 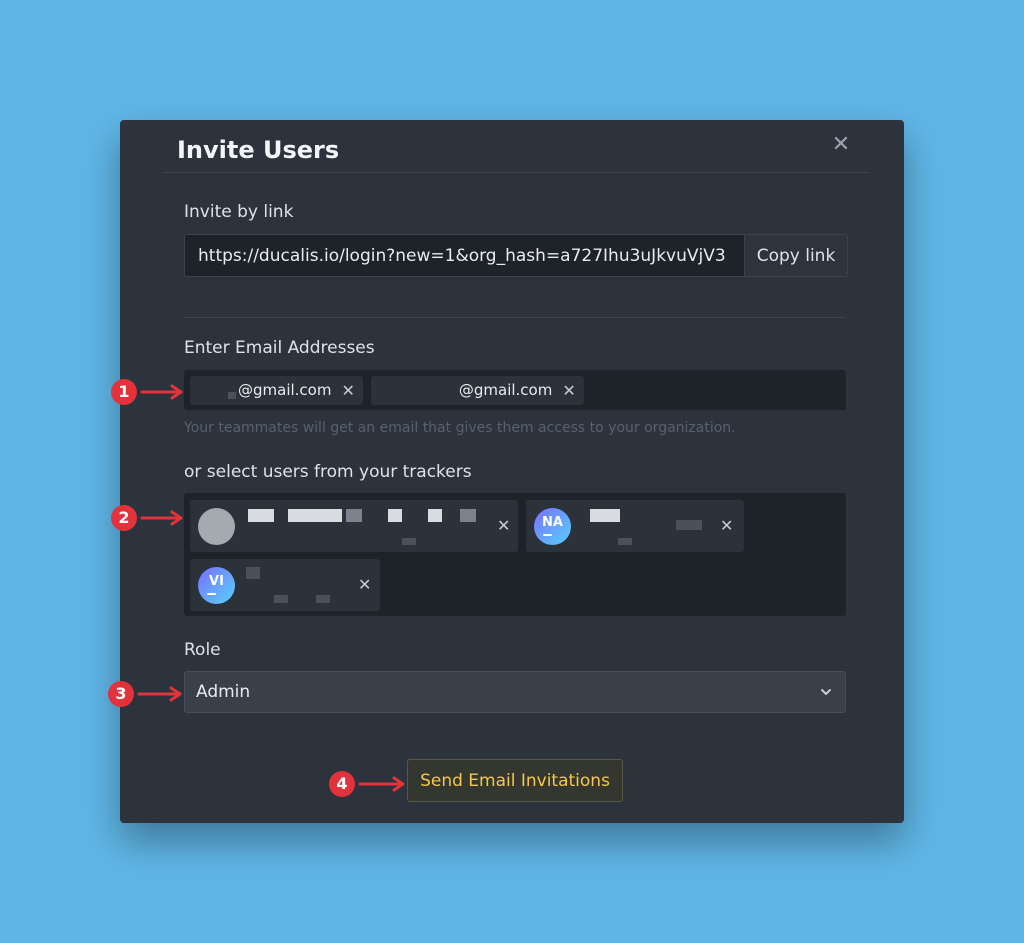 I want to click on dialog-title: Invite Users, so click(x=258, y=150).